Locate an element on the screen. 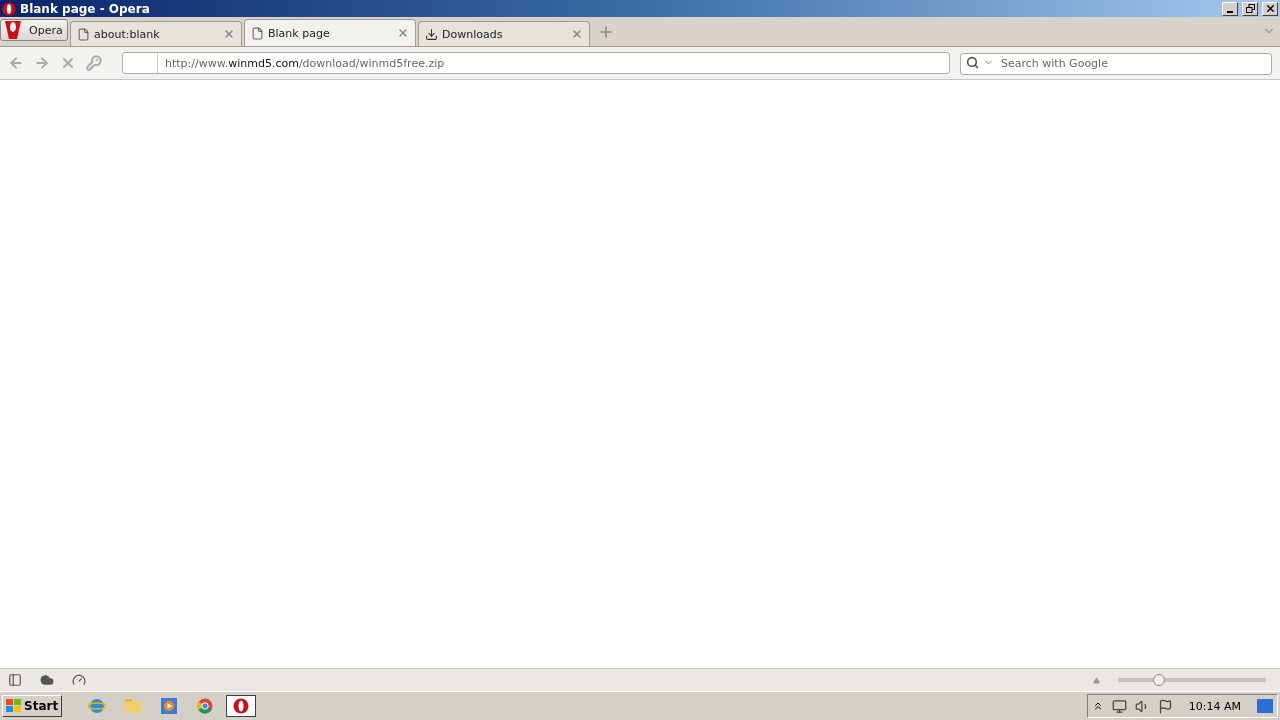 This screenshot has width=1280, height=720. cloud-icon is located at coordinates (47, 680).